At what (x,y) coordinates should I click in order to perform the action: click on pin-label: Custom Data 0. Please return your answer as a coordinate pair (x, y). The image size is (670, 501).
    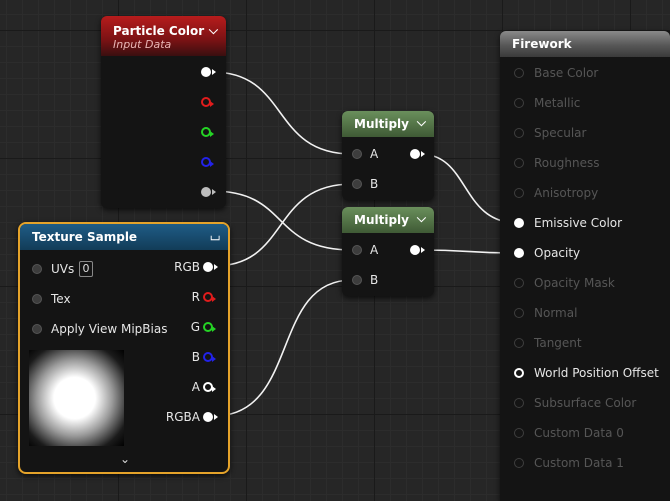
    Looking at the image, I should click on (579, 433).